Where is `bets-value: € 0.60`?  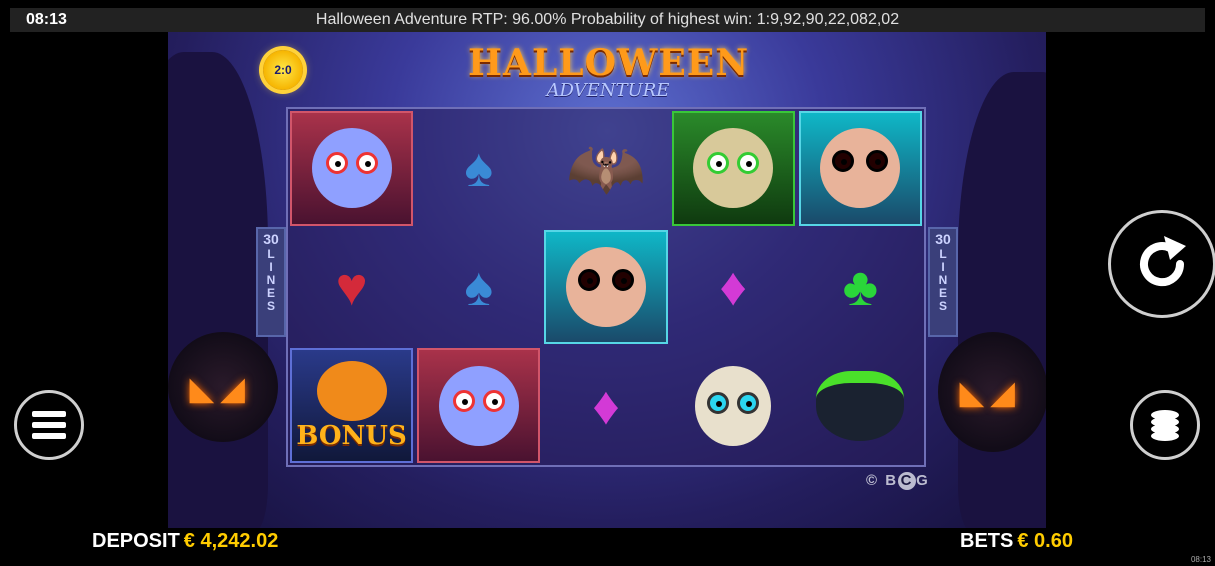 bets-value: € 0.60 is located at coordinates (1045, 541).